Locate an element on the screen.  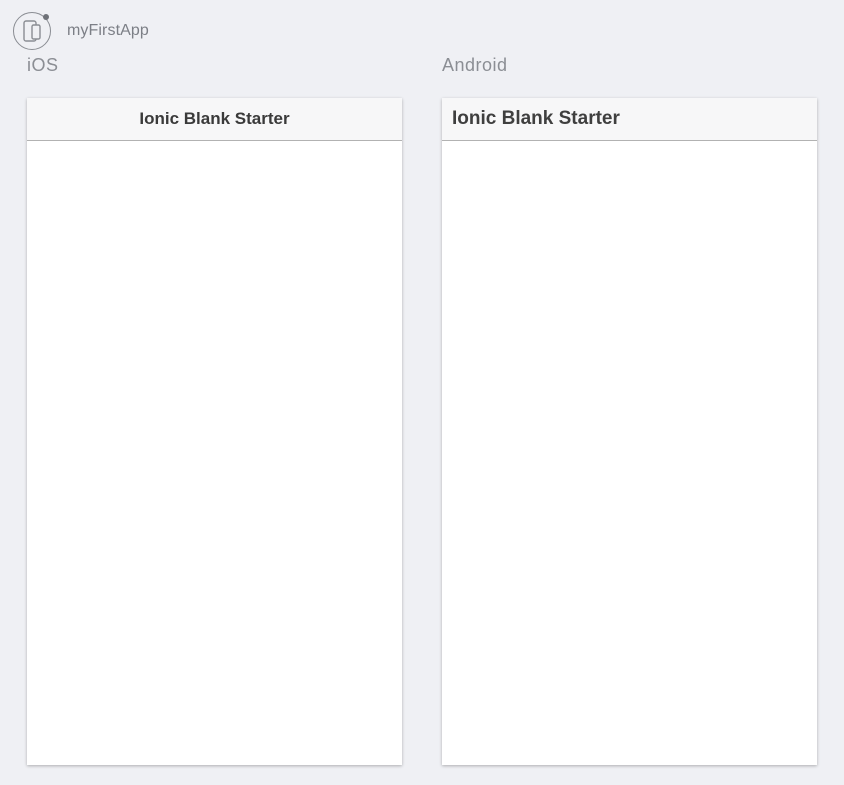
ios-platform-label: iOS is located at coordinates (43, 65).